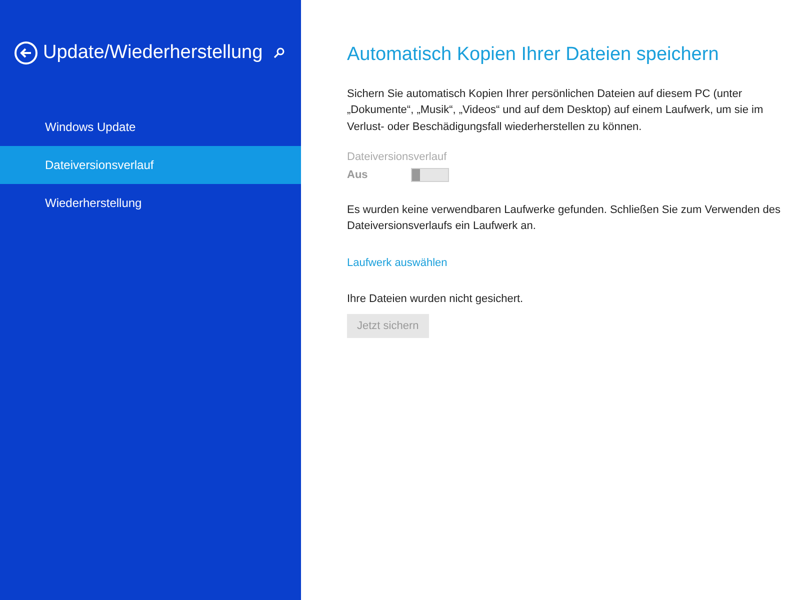 The height and width of the screenshot is (600, 800). Describe the element at coordinates (533, 55) in the screenshot. I see `page-heading: Automatisch Kopien Ihrer Dateien speichern` at that location.